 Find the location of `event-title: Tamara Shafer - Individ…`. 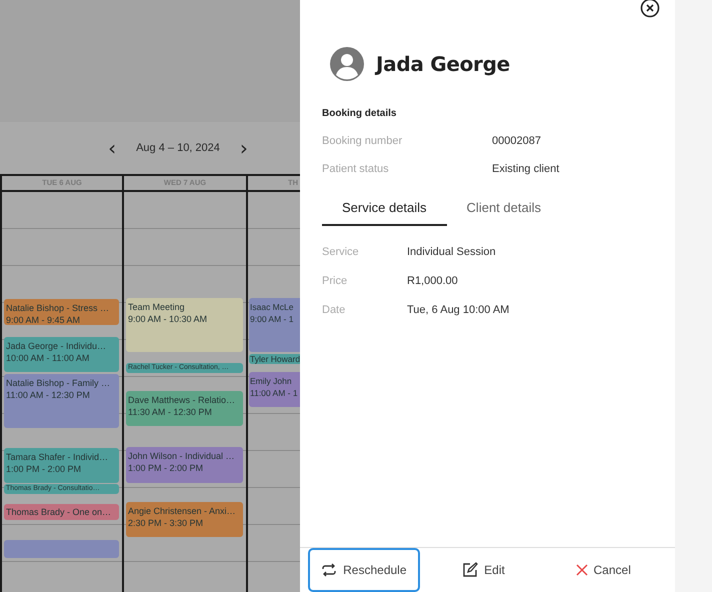

event-title: Tamara Shafer - Individ… is located at coordinates (58, 457).